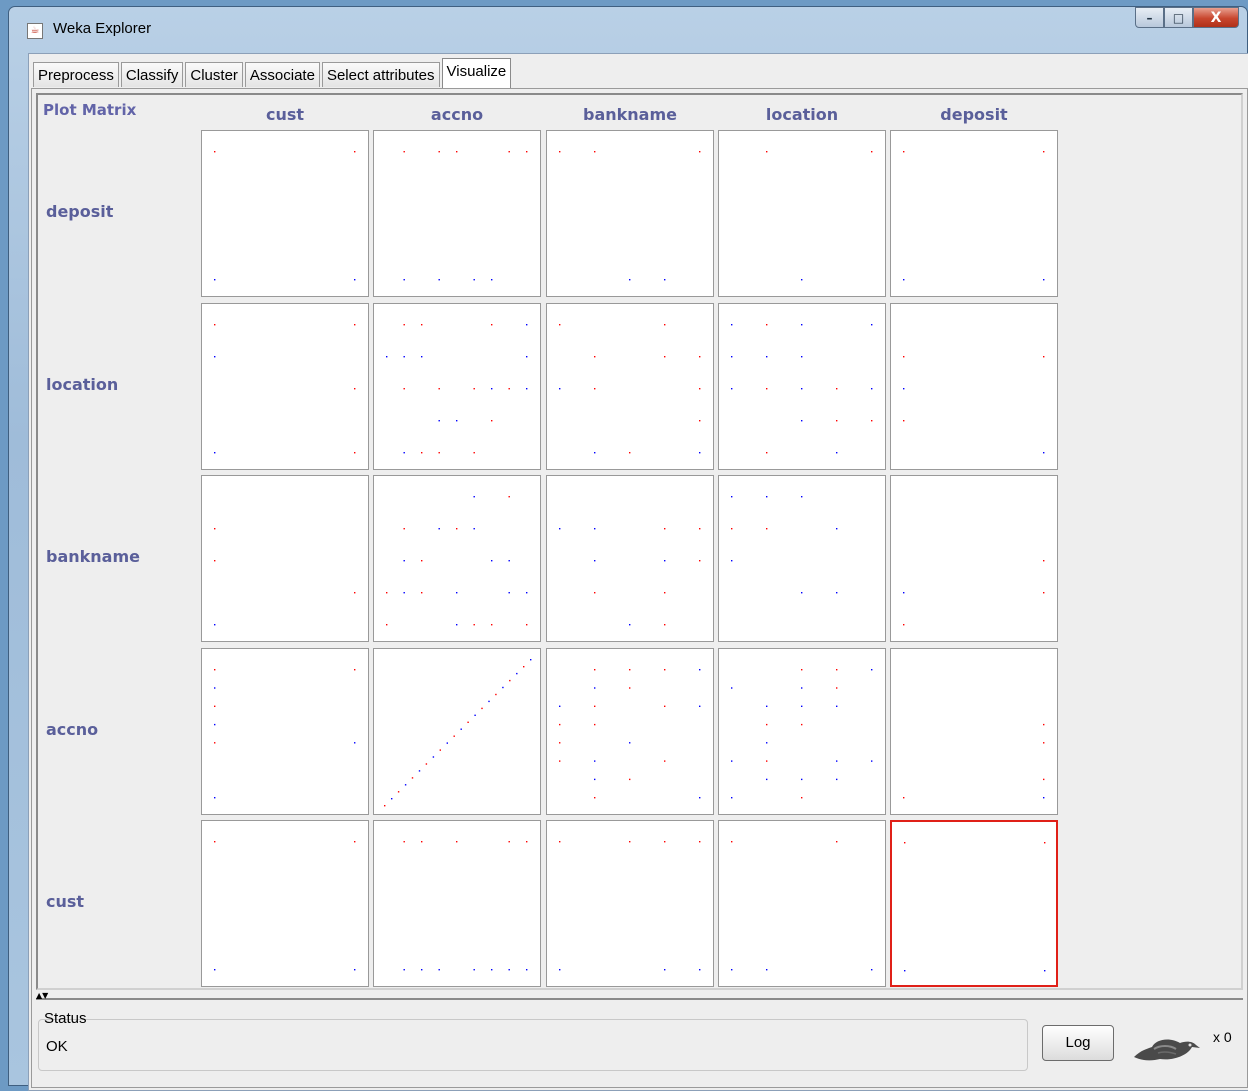  Describe the element at coordinates (214, 74) in the screenshot. I see `tab-cluster: Cluster` at that location.